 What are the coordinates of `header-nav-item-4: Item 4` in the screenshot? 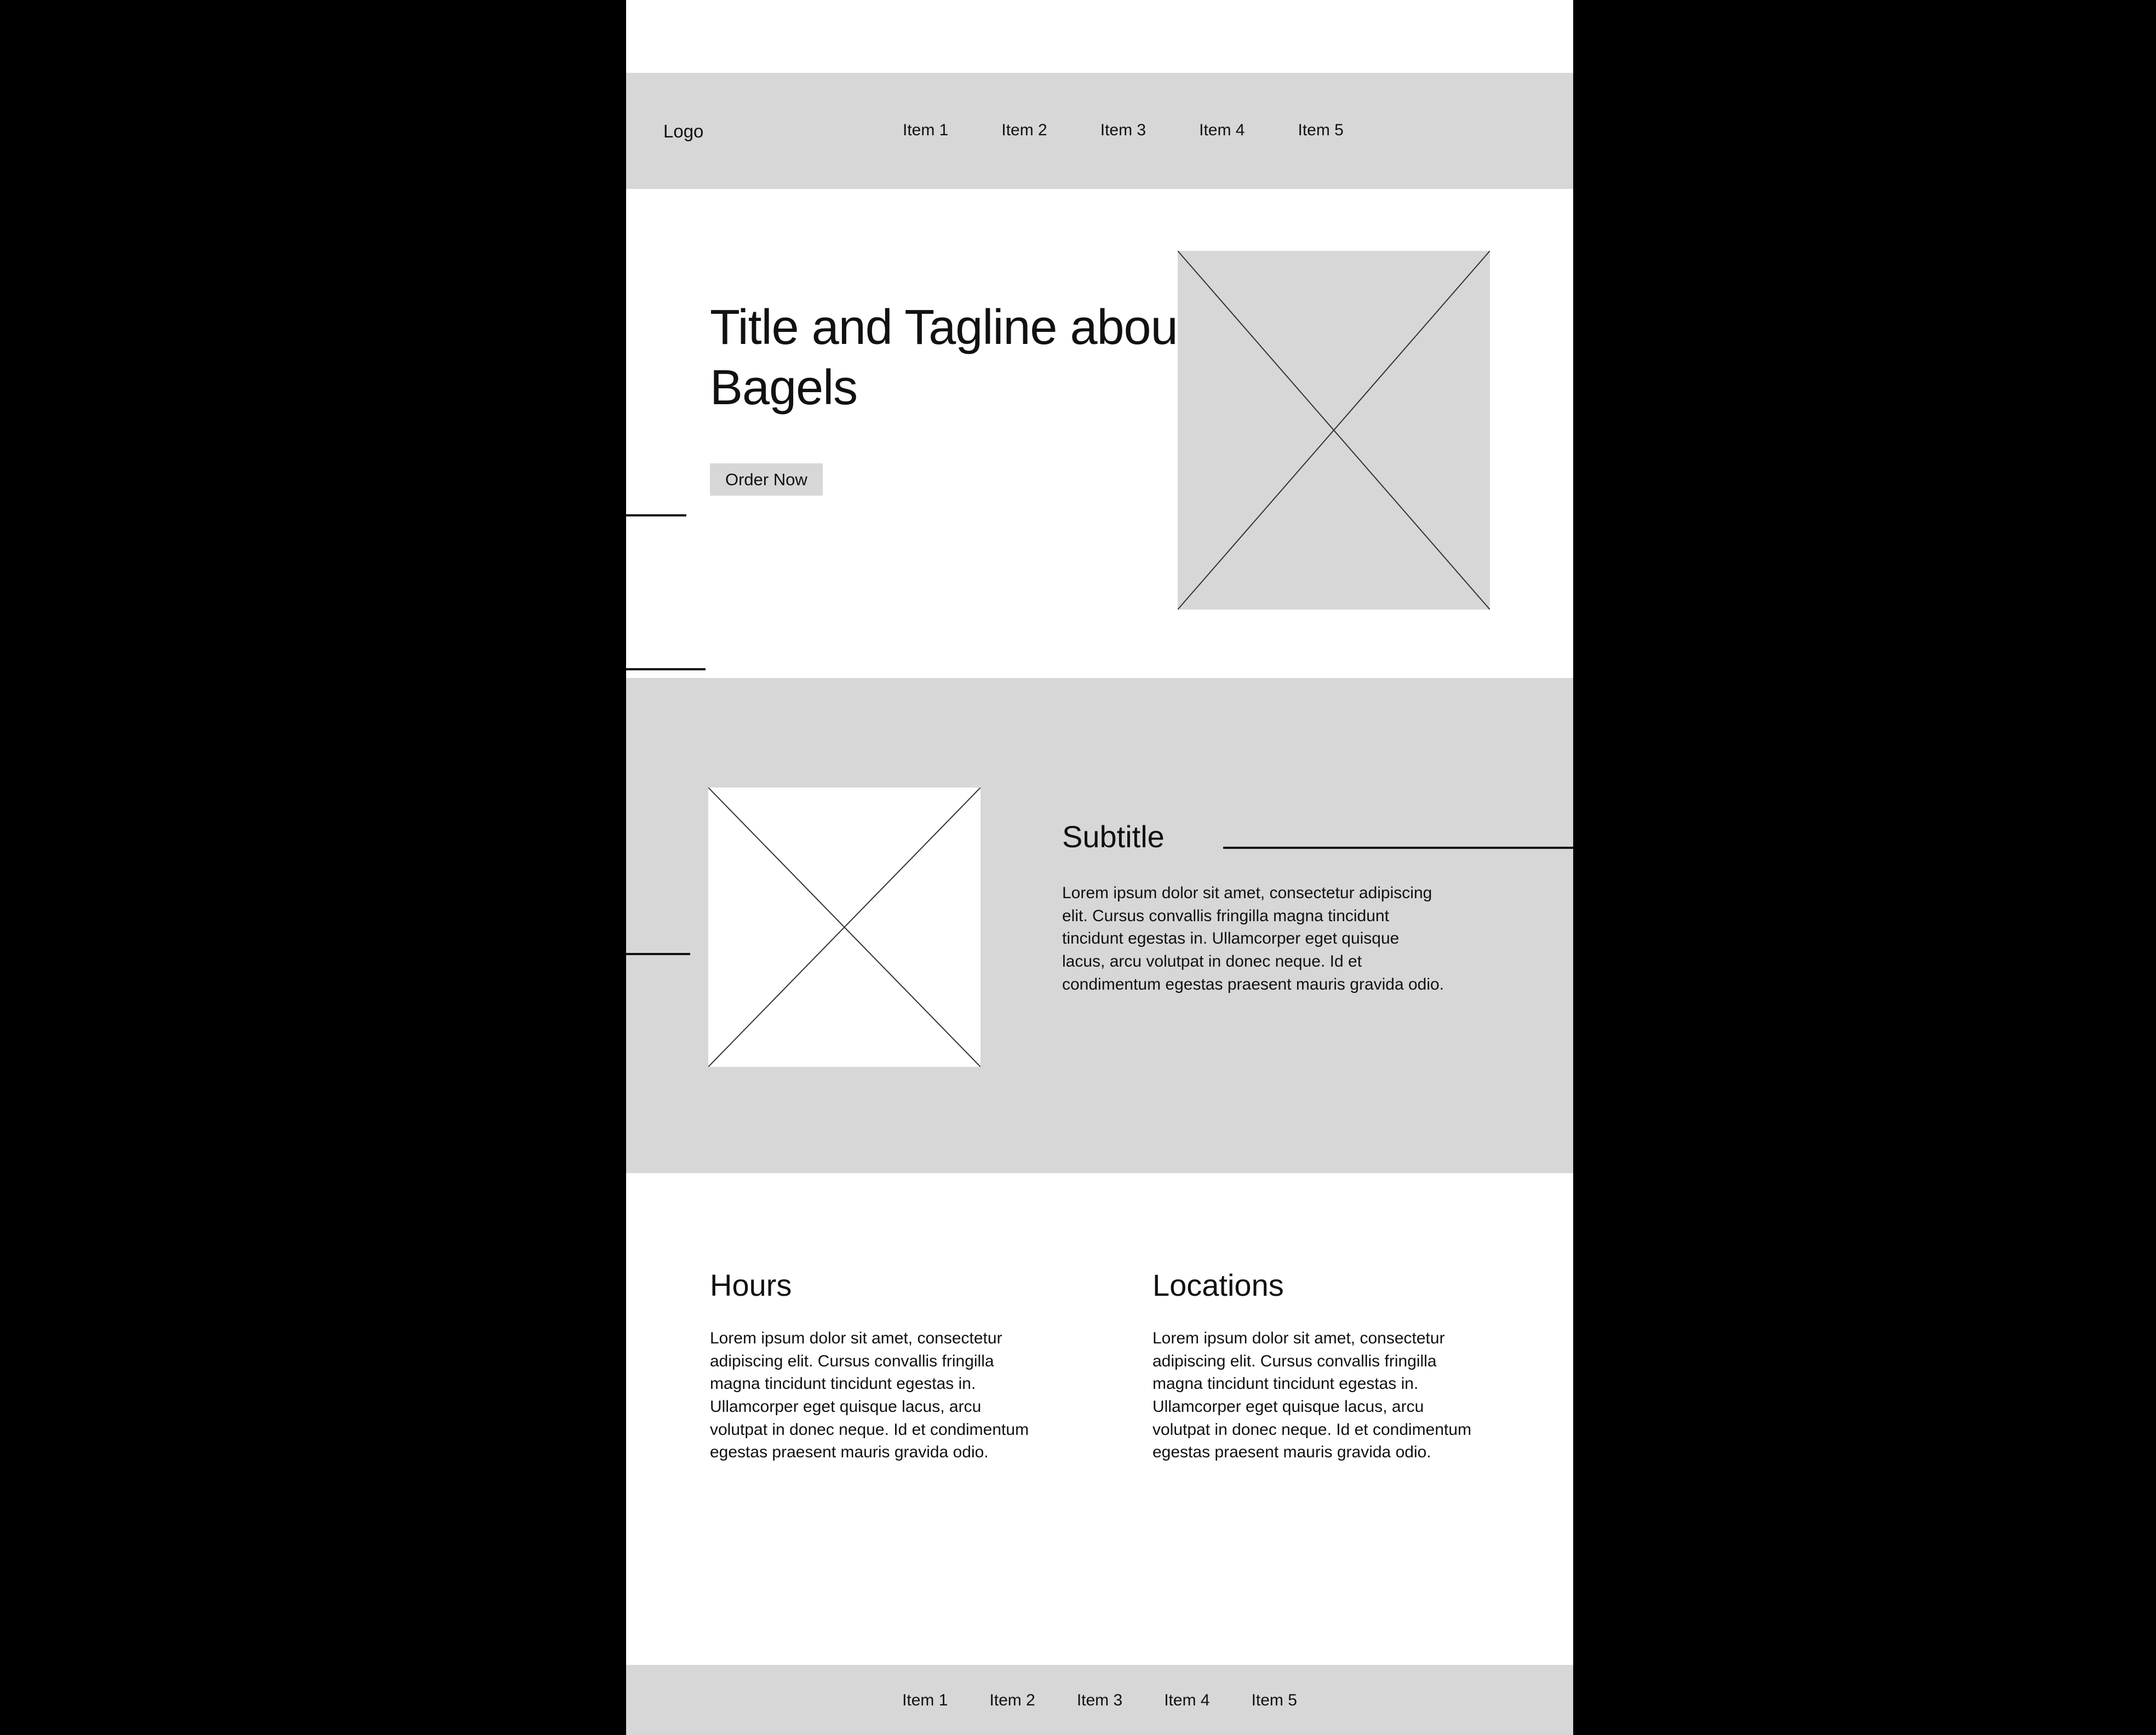 It's located at (1222, 130).